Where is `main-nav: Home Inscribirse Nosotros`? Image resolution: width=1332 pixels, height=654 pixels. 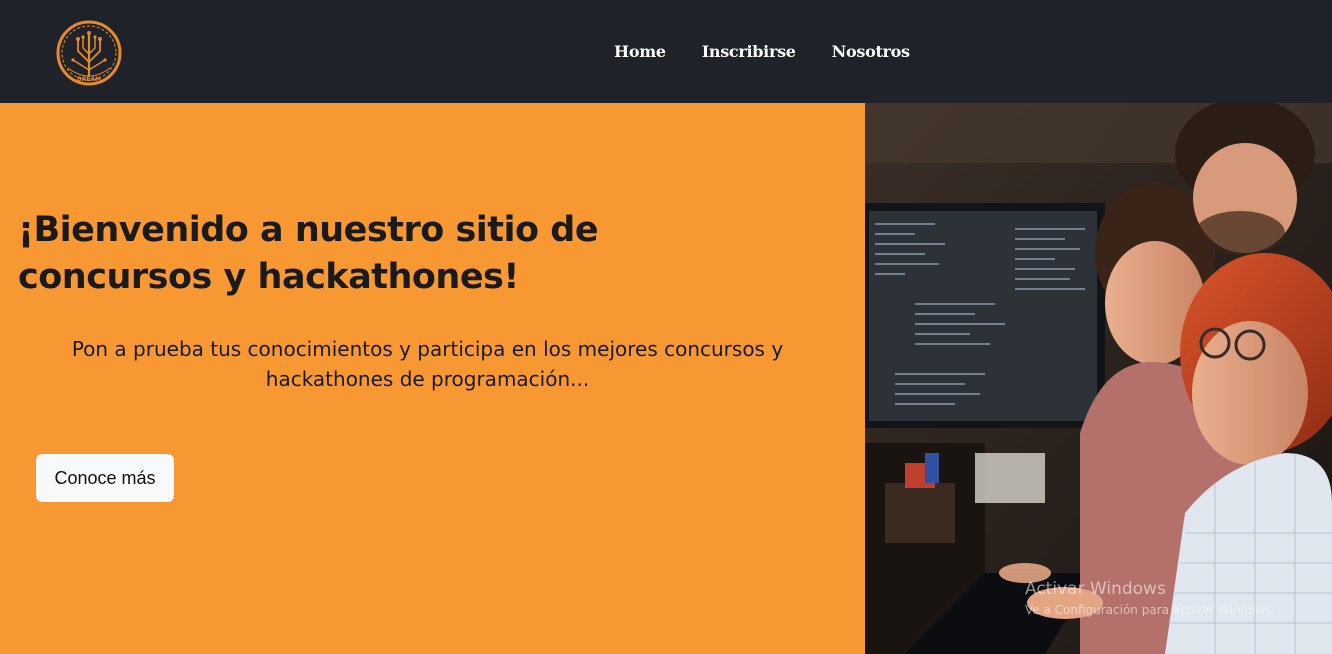 main-nav: Home Inscribirse Nosotros is located at coordinates (762, 51).